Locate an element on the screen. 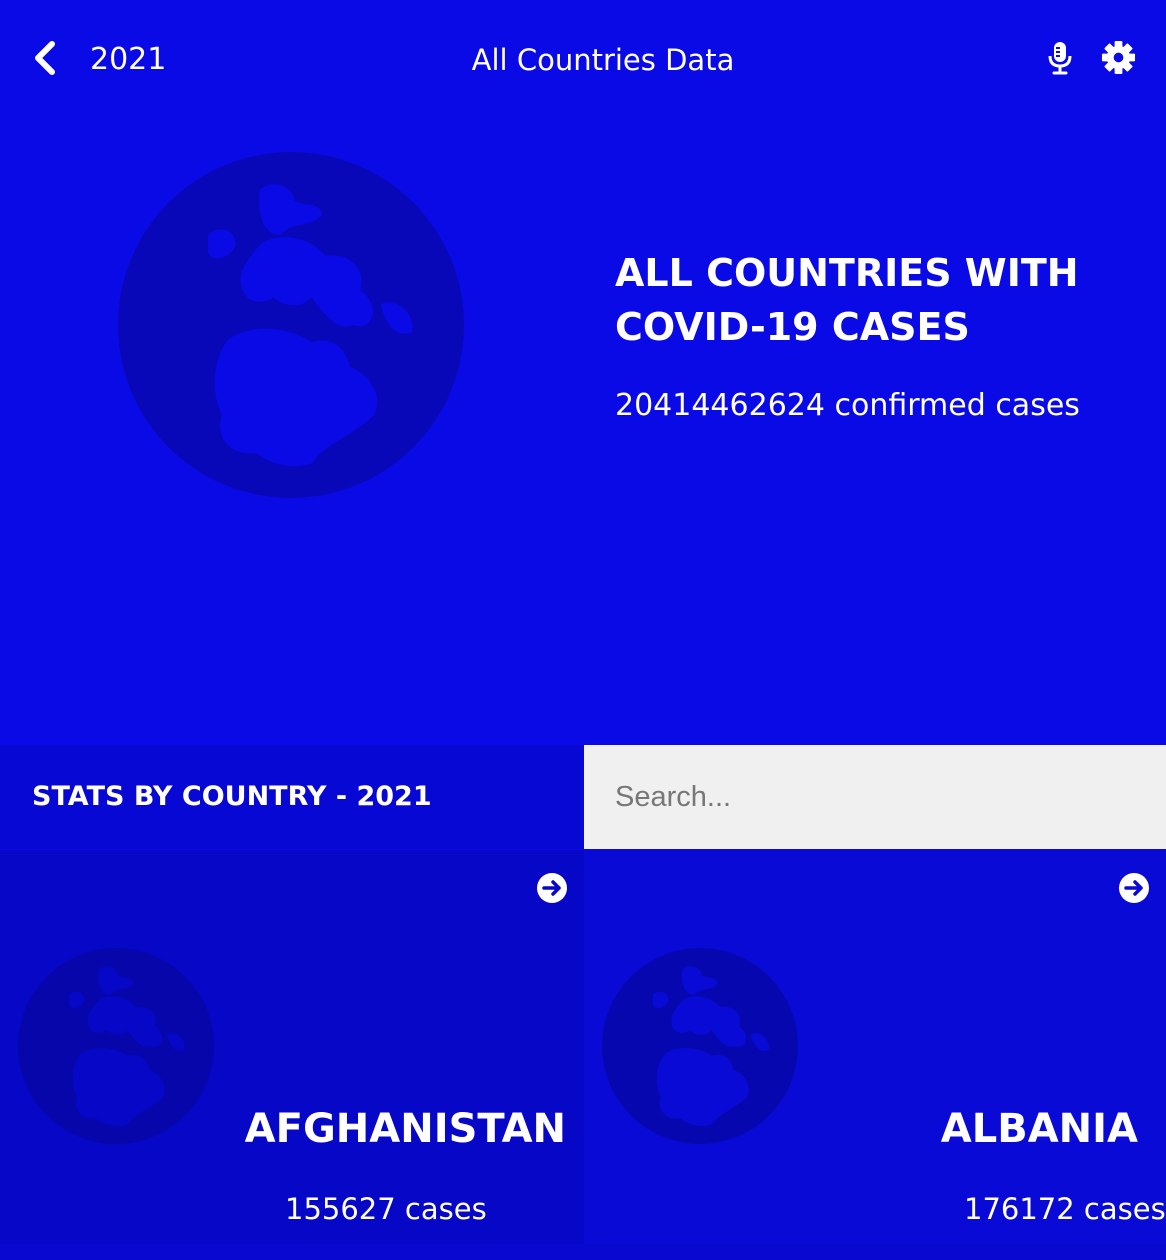 This screenshot has width=1166, height=1260. search-box is located at coordinates (875, 797).